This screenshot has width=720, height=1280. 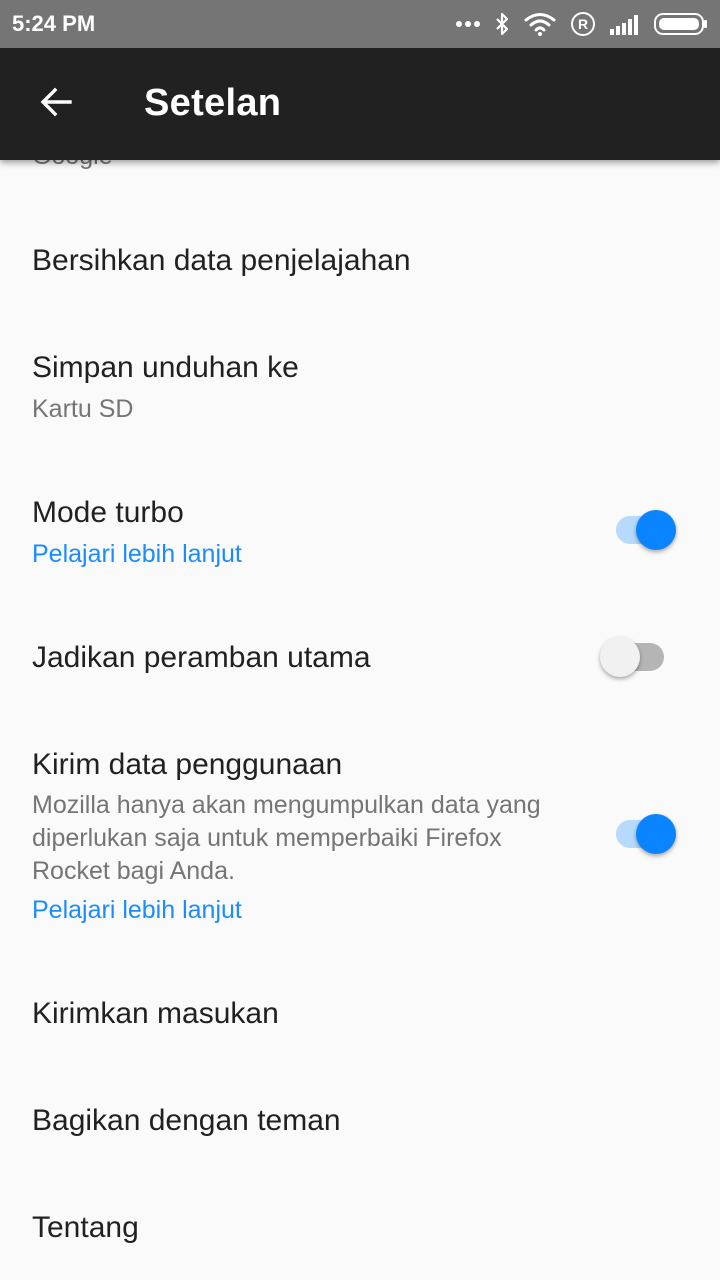 What do you see at coordinates (165, 367) in the screenshot?
I see `download-location-label: Simpan unduhan ke` at bounding box center [165, 367].